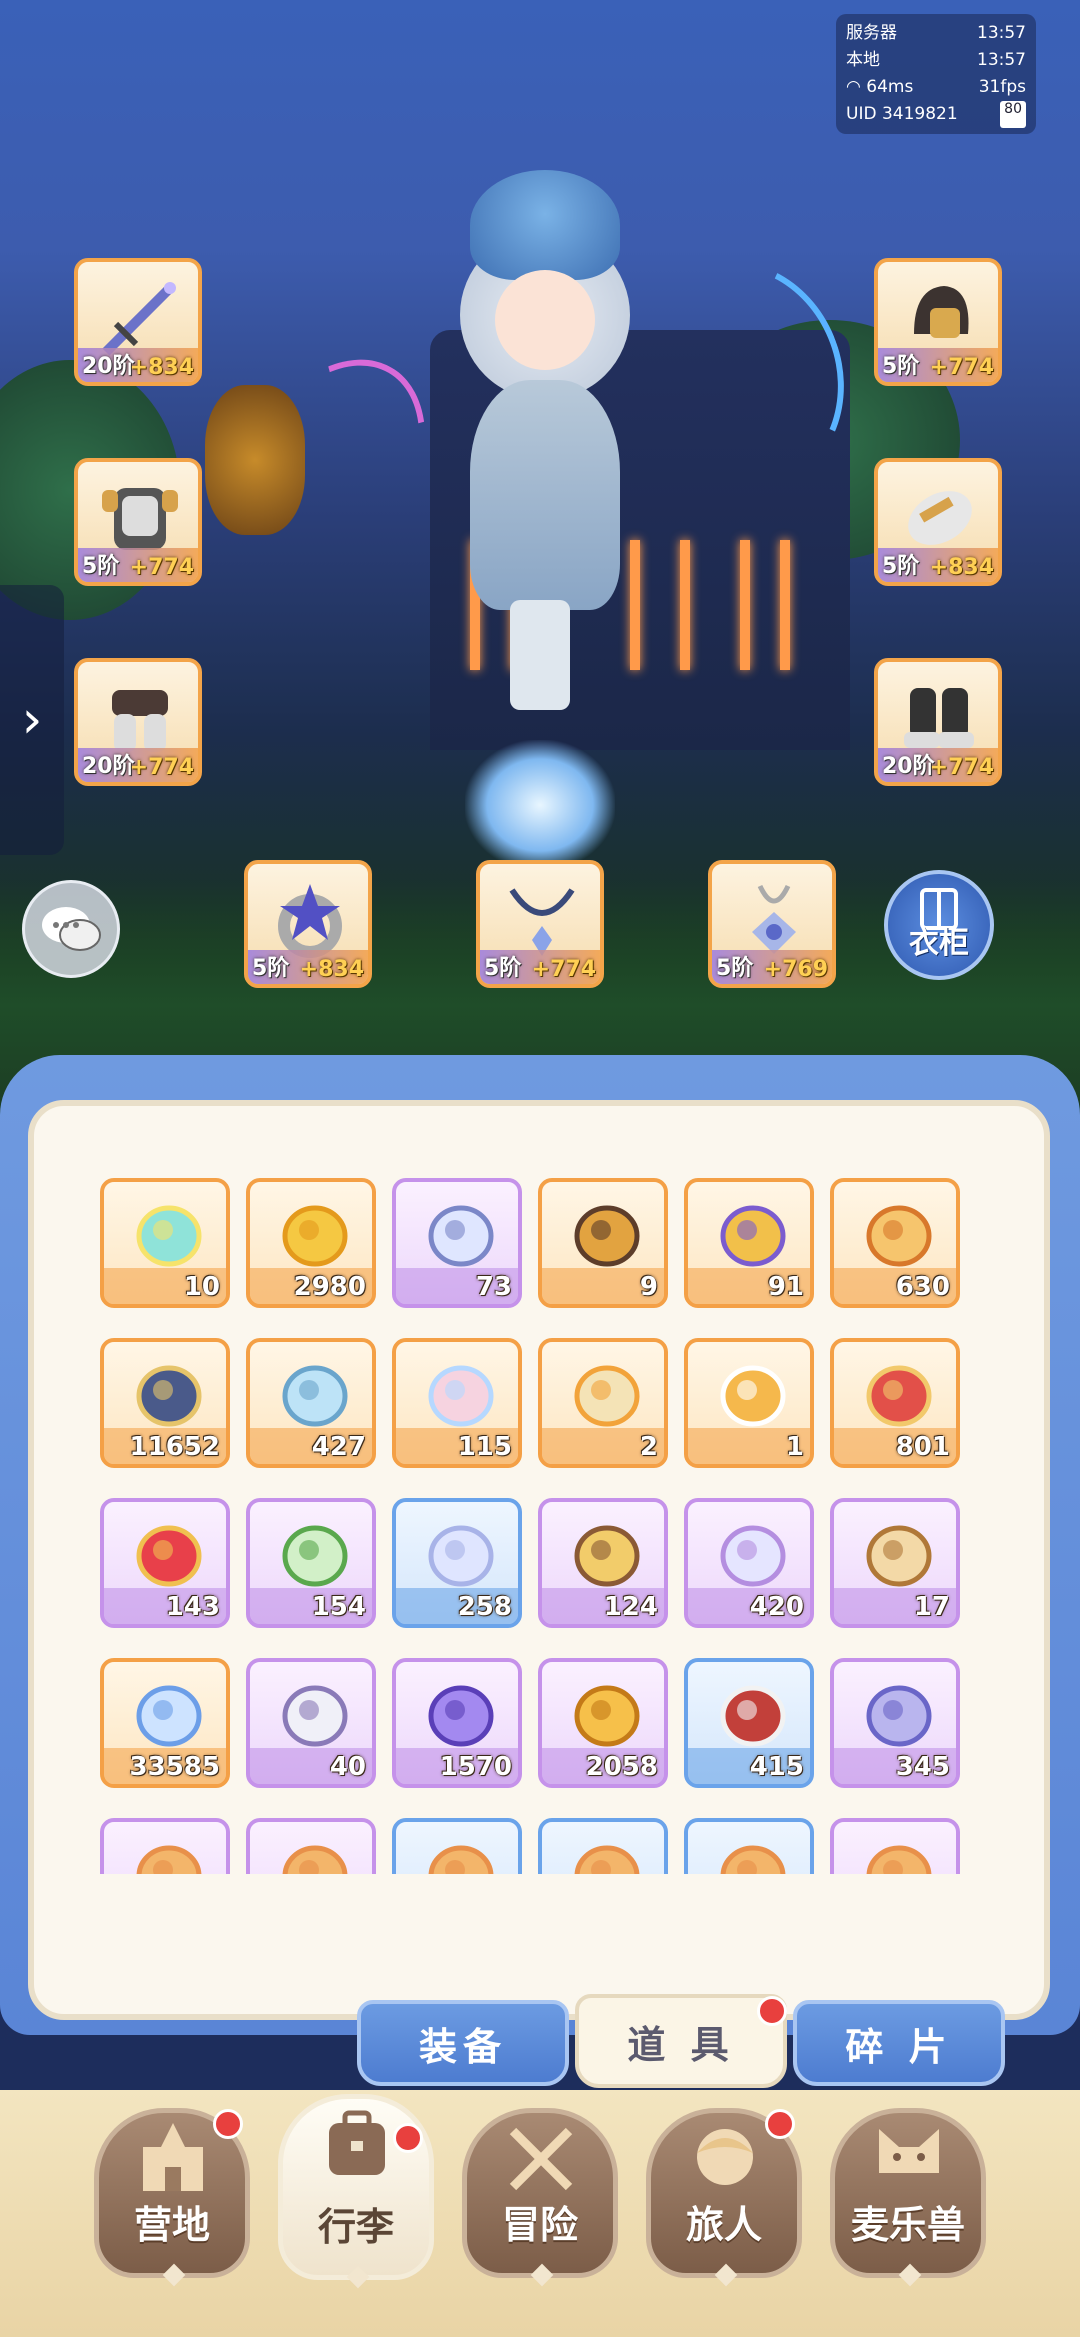 The image size is (1080, 2337). What do you see at coordinates (938, 722) in the screenshot?
I see `equip-slot-boots: 20阶 +774` at bounding box center [938, 722].